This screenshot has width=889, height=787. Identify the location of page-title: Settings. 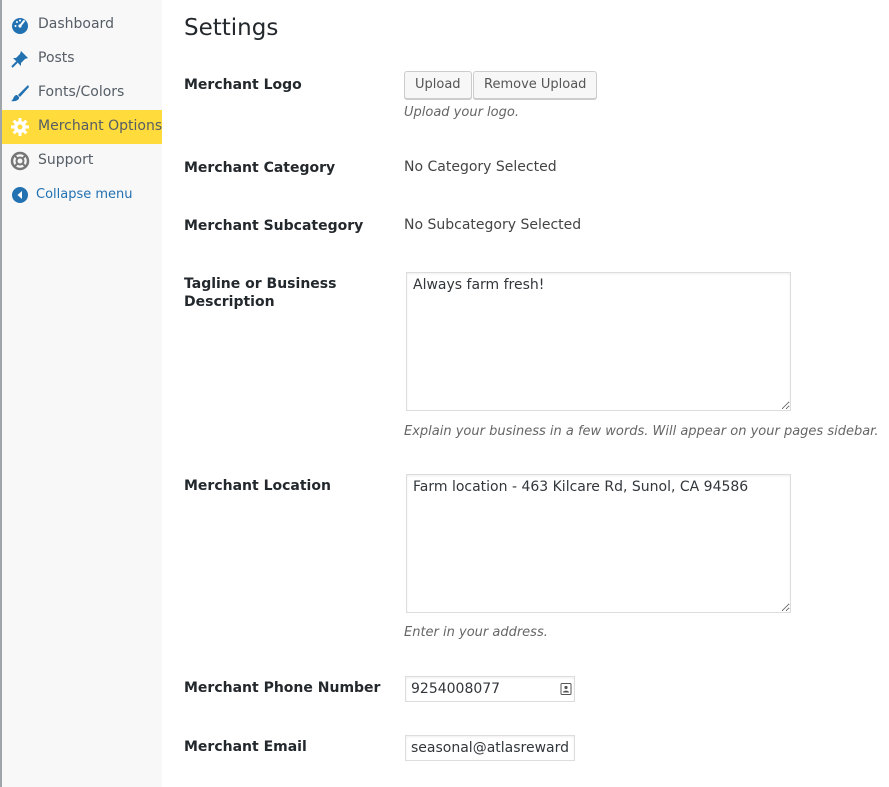
(231, 28).